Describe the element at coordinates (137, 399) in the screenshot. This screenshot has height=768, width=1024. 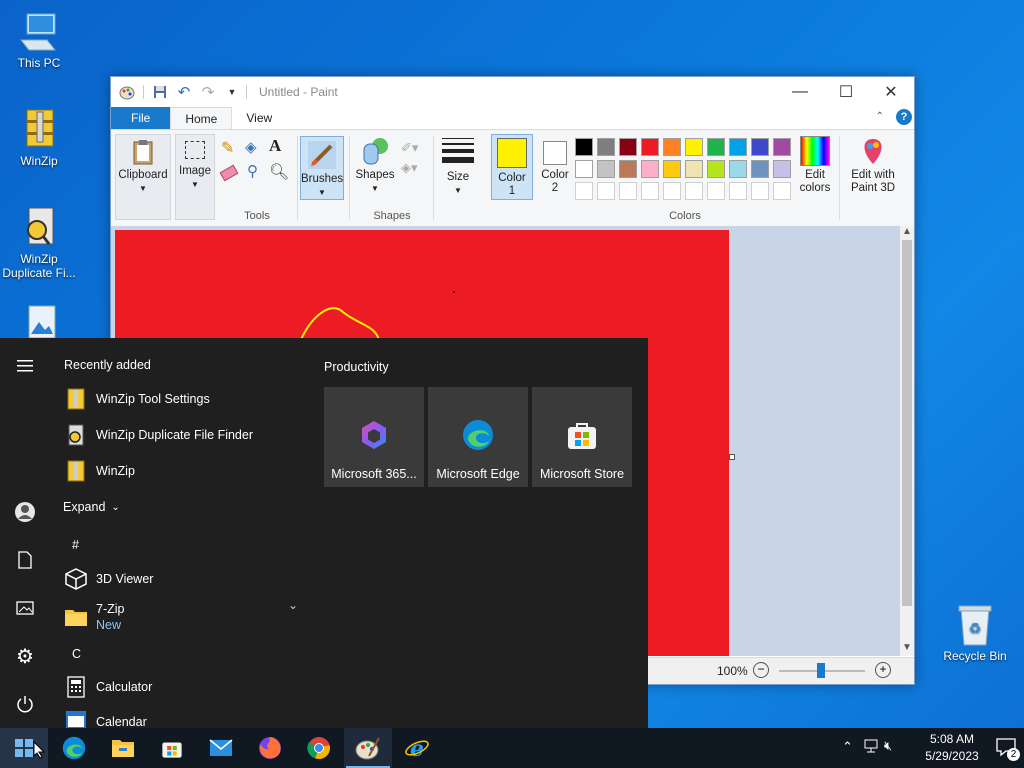
I see `list-item-winzip-tool-settings: WinZip Tool Settings` at that location.